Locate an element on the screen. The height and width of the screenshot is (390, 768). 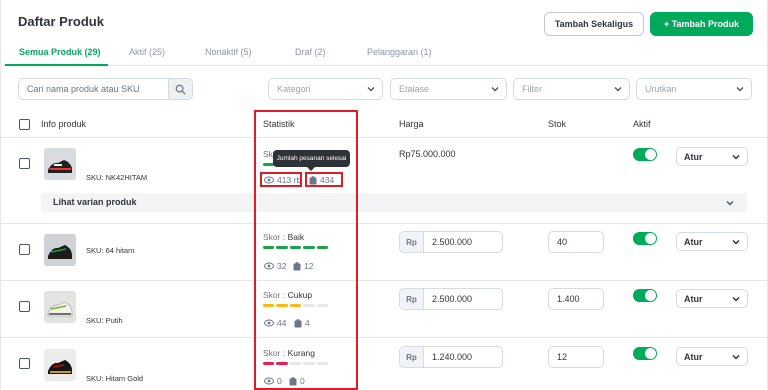
filter-select: Filter is located at coordinates (571, 89).